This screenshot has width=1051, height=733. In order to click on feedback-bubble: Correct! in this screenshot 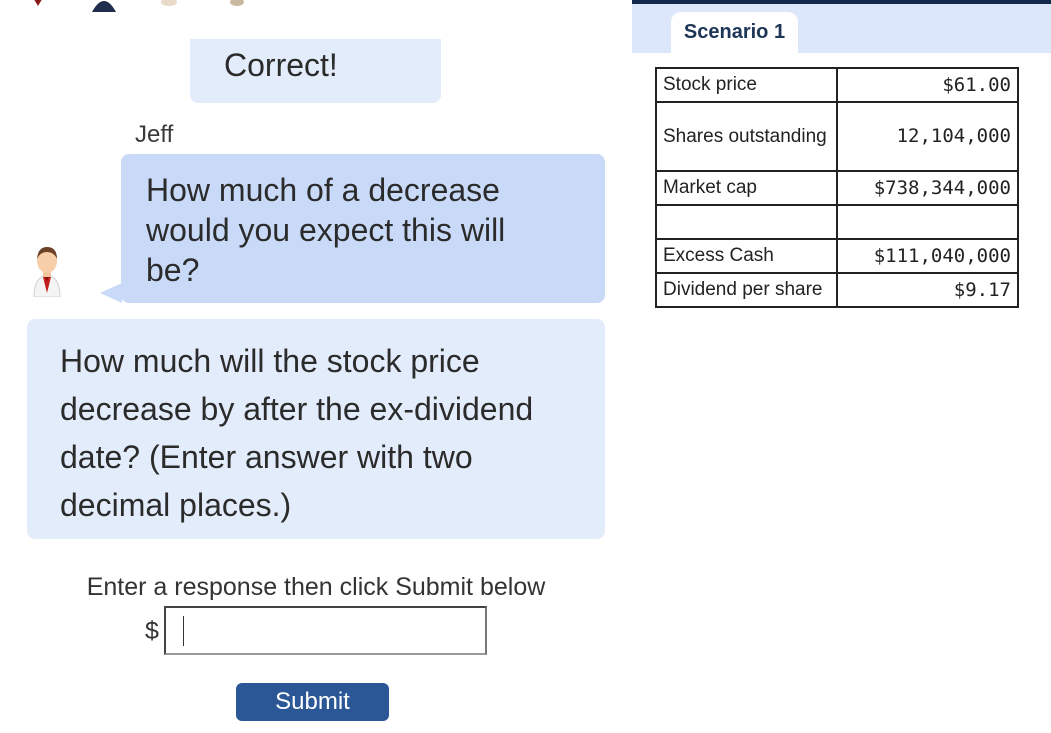, I will do `click(315, 71)`.